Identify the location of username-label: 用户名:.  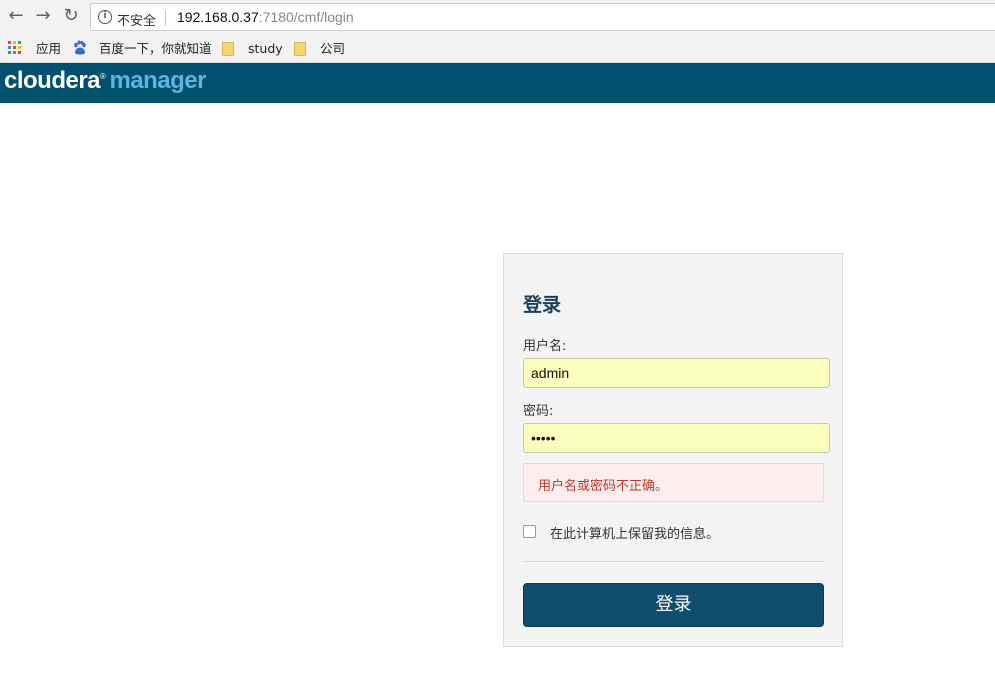
(545, 346).